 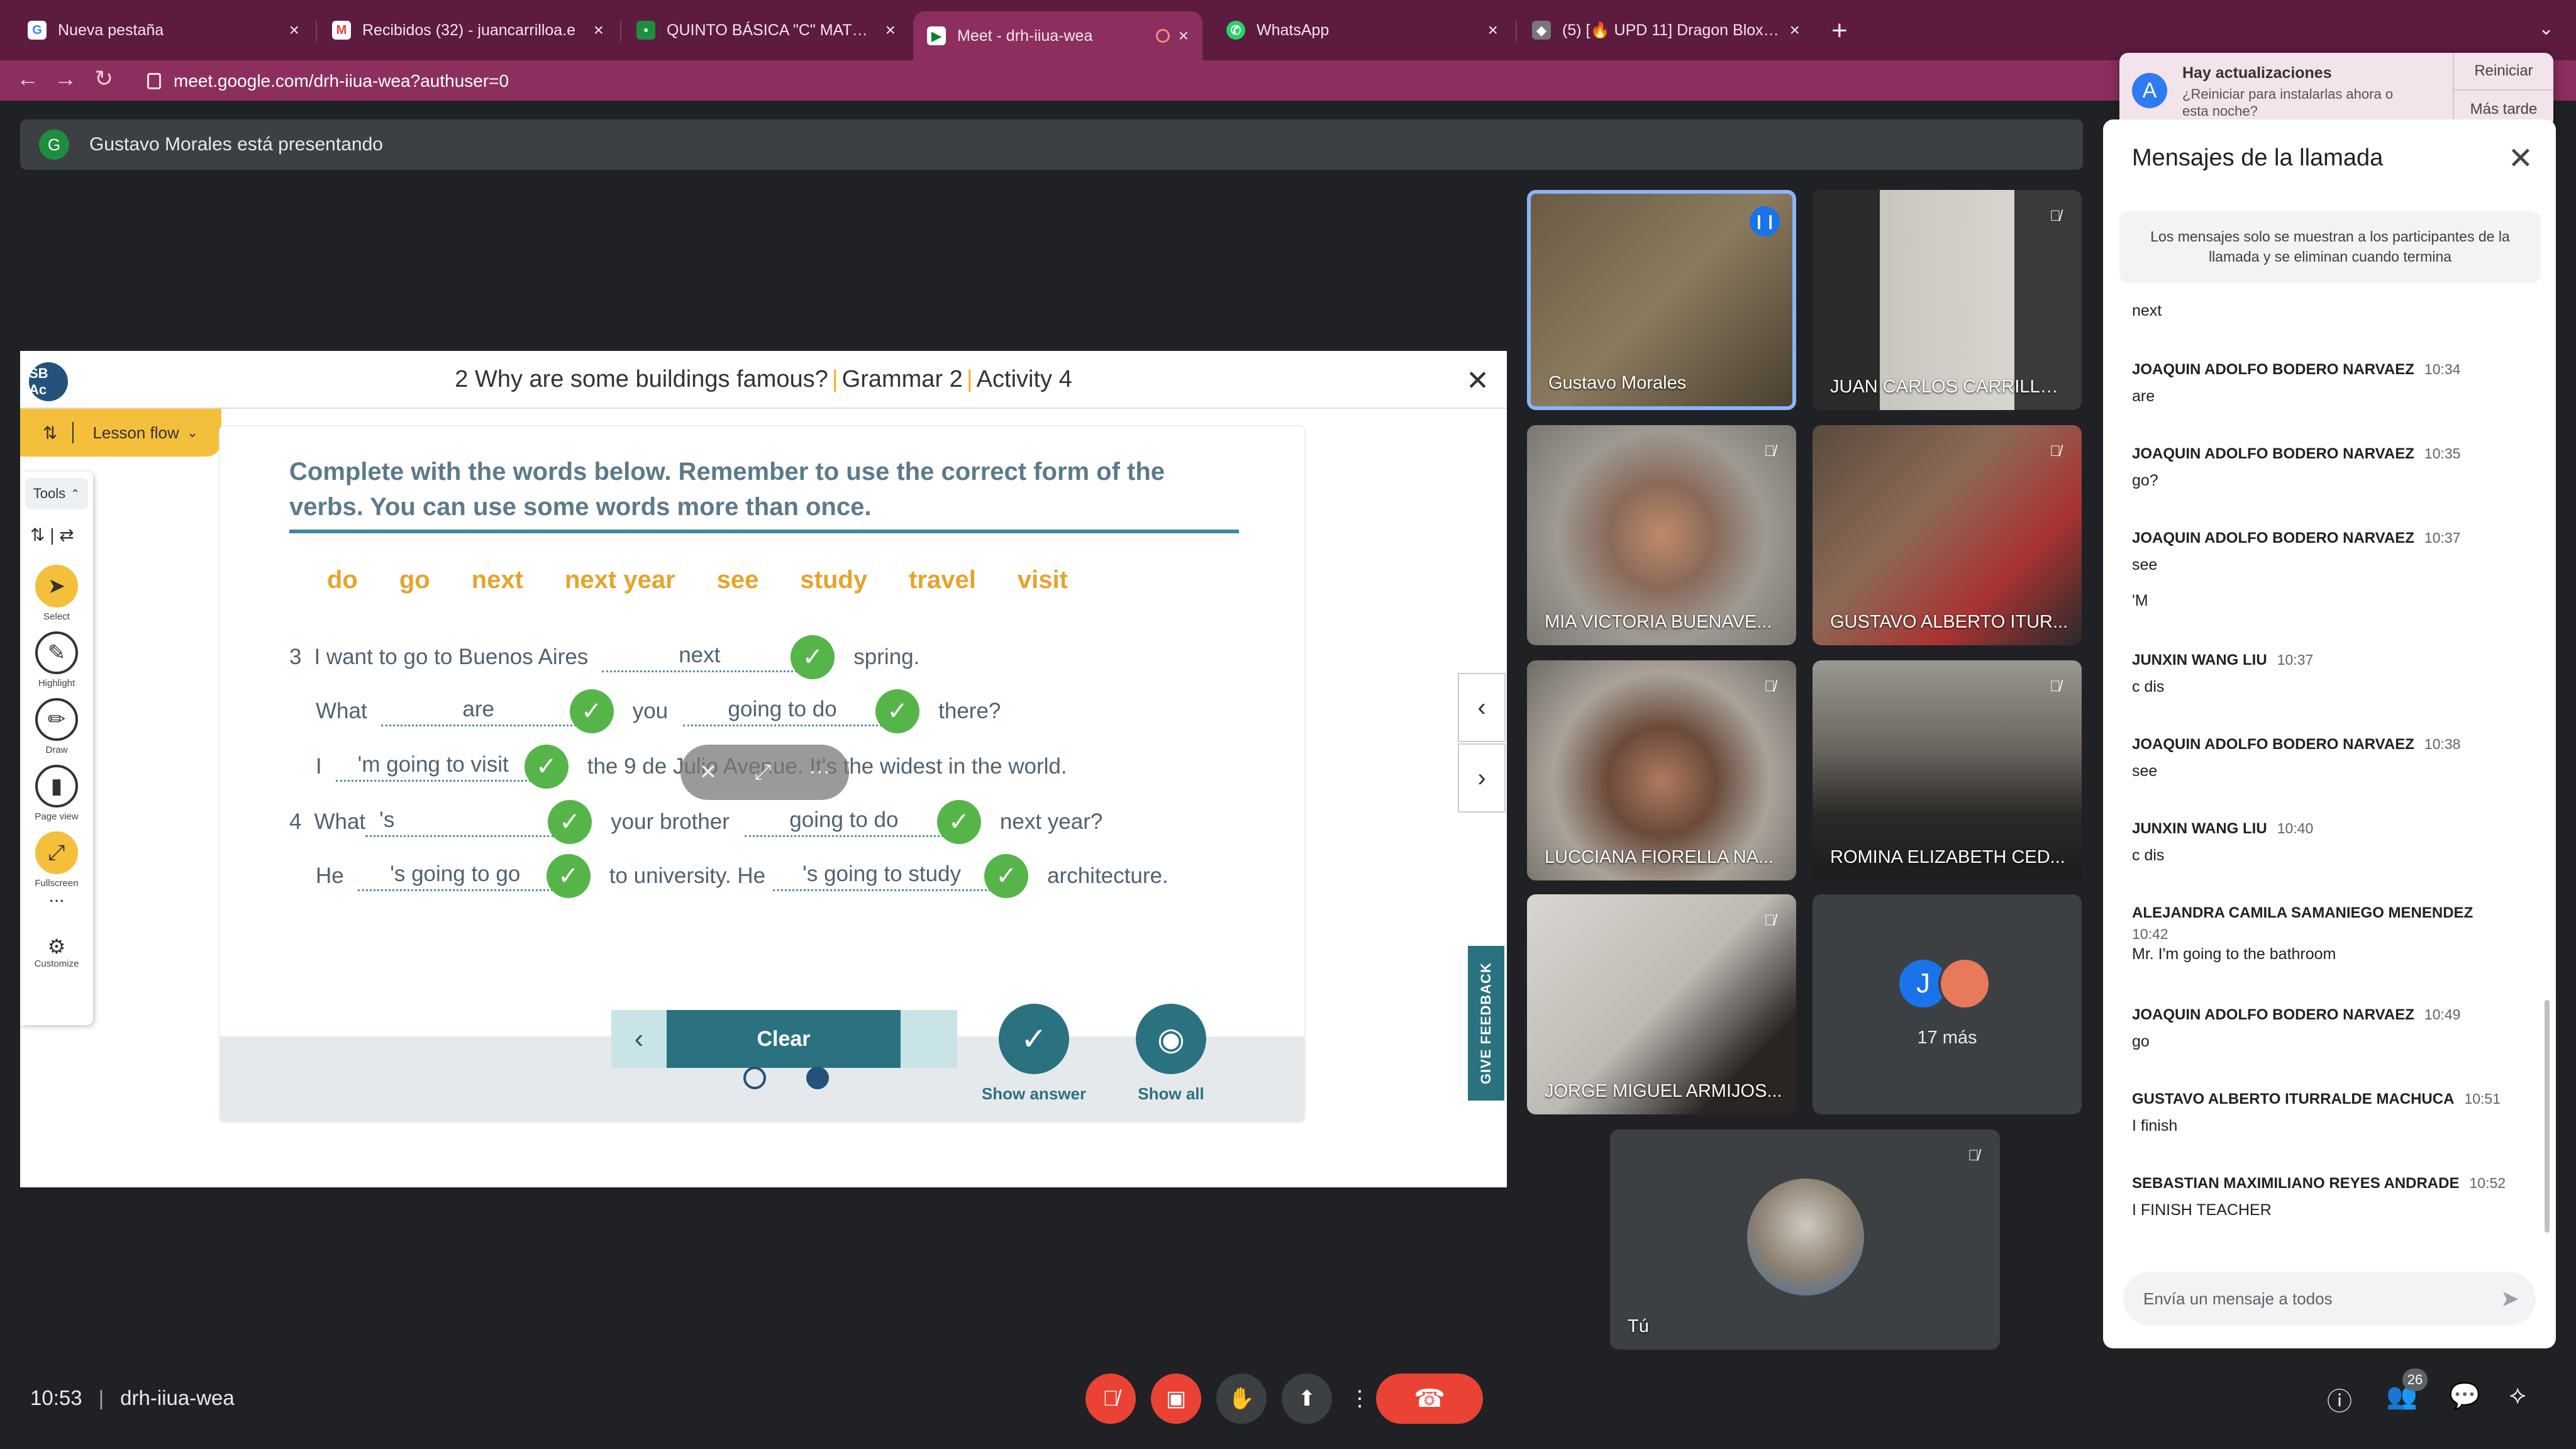 What do you see at coordinates (1034, 1093) in the screenshot?
I see `show-answer-label: Show answer` at bounding box center [1034, 1093].